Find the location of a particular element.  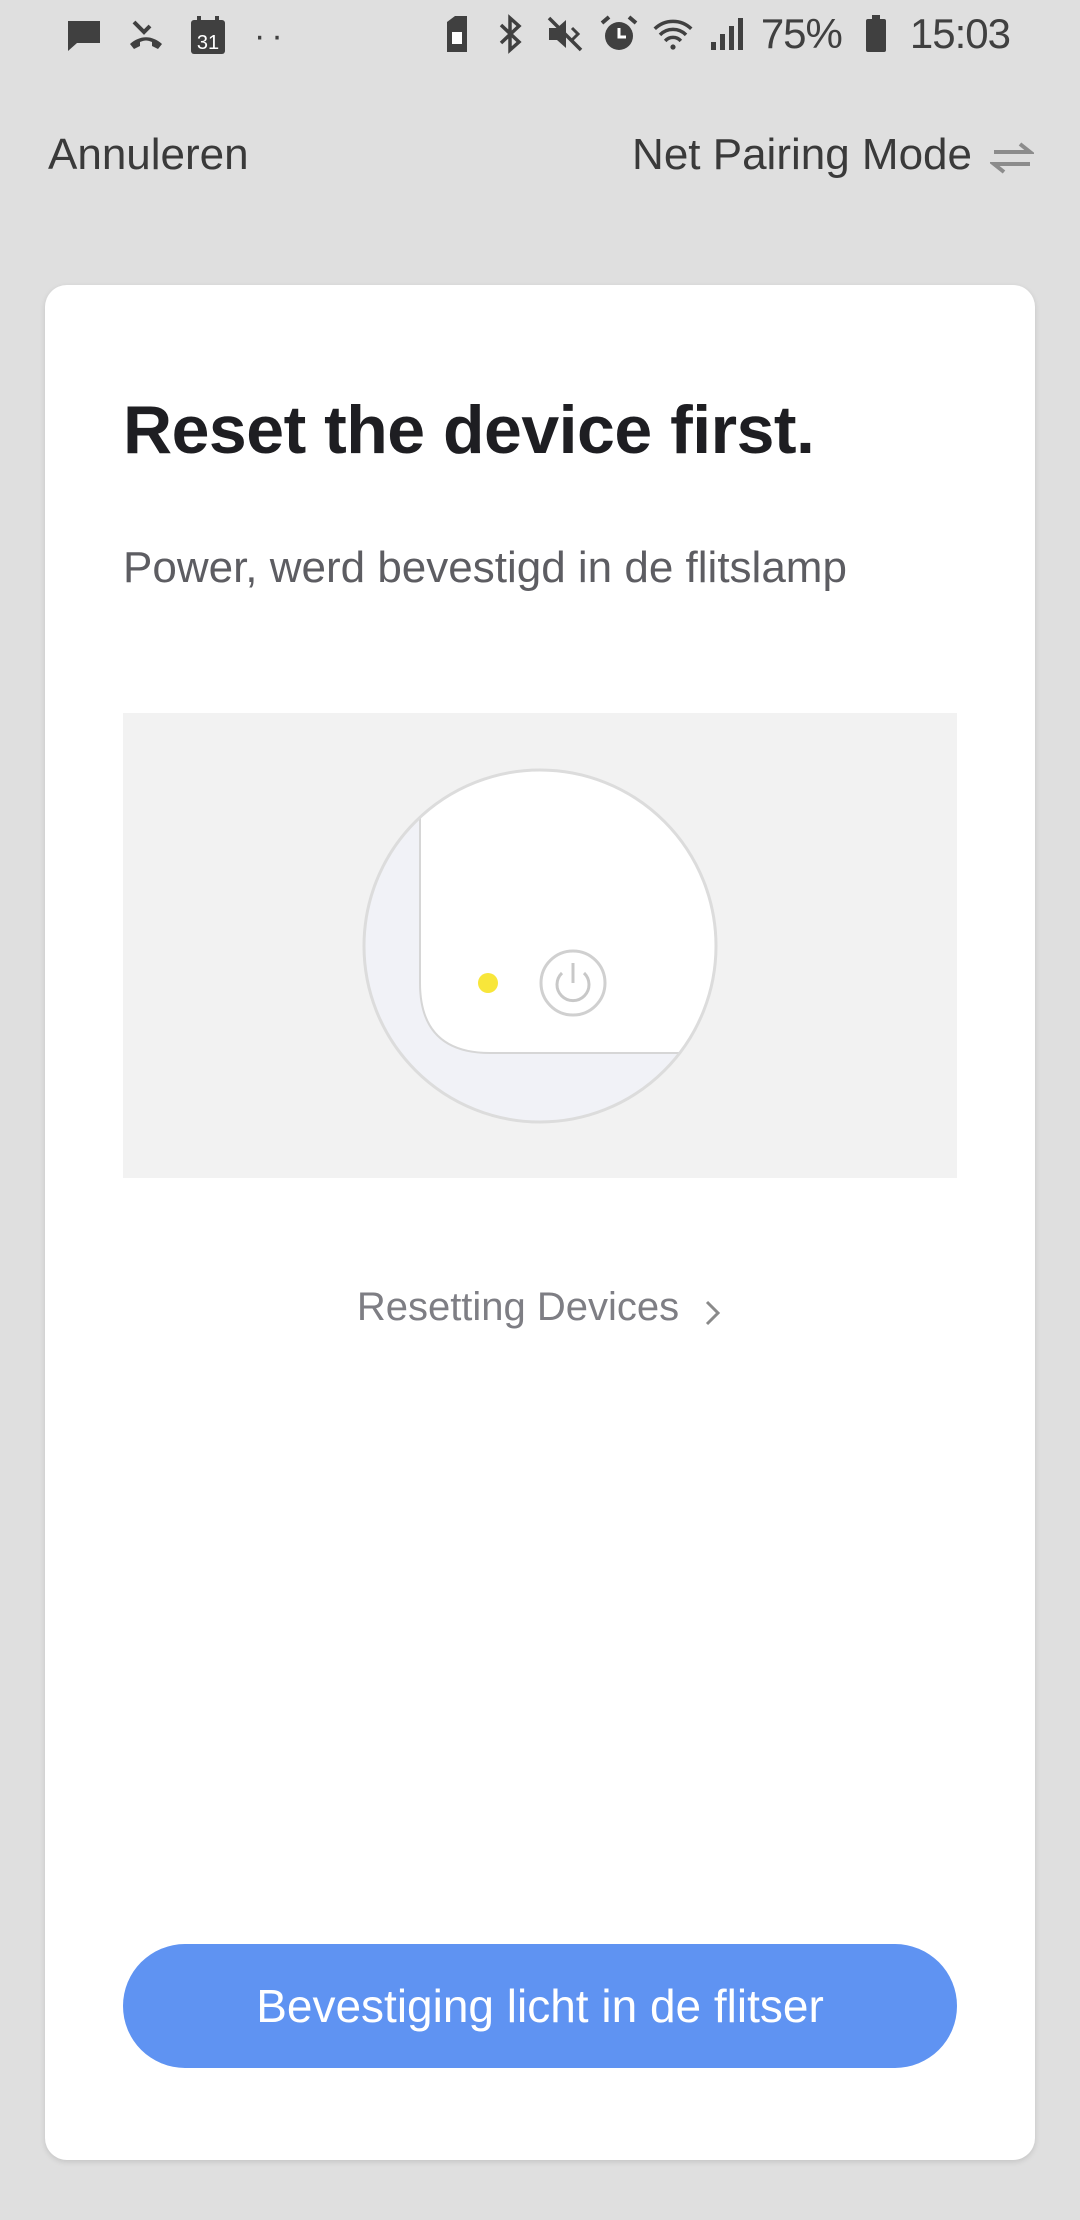

net-pairing-mode-label: Net Pairing Mode is located at coordinates (802, 154).